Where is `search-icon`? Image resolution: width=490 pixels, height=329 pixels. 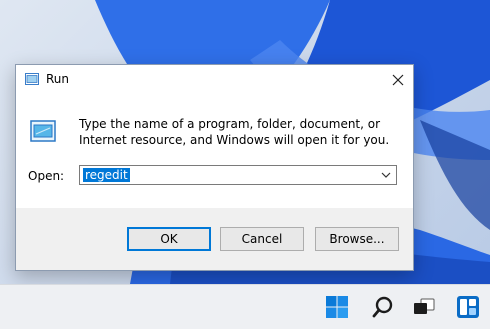
search-icon is located at coordinates (383, 307).